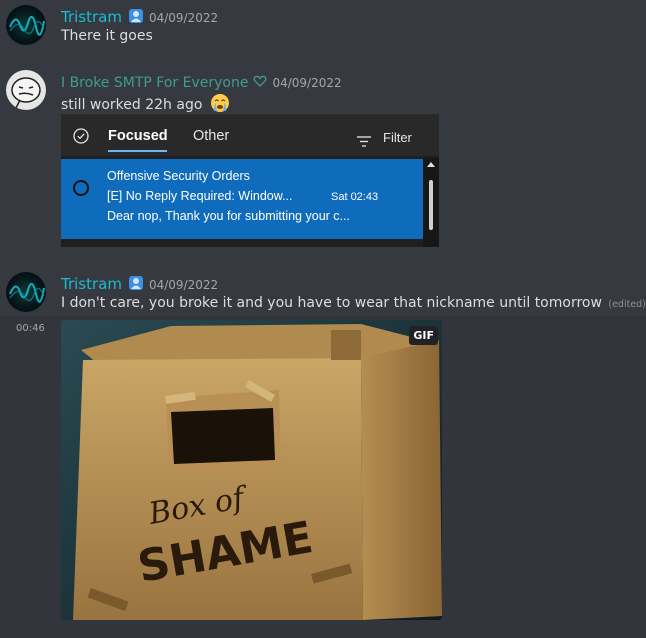 Image resolution: width=646 pixels, height=638 pixels. I want to click on tab-focused: Focused, so click(138, 136).